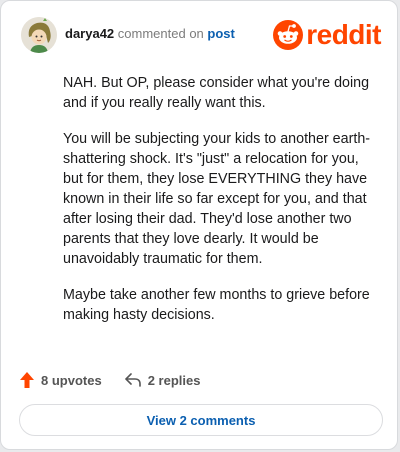  What do you see at coordinates (160, 33) in the screenshot?
I see `action-text: commented on` at bounding box center [160, 33].